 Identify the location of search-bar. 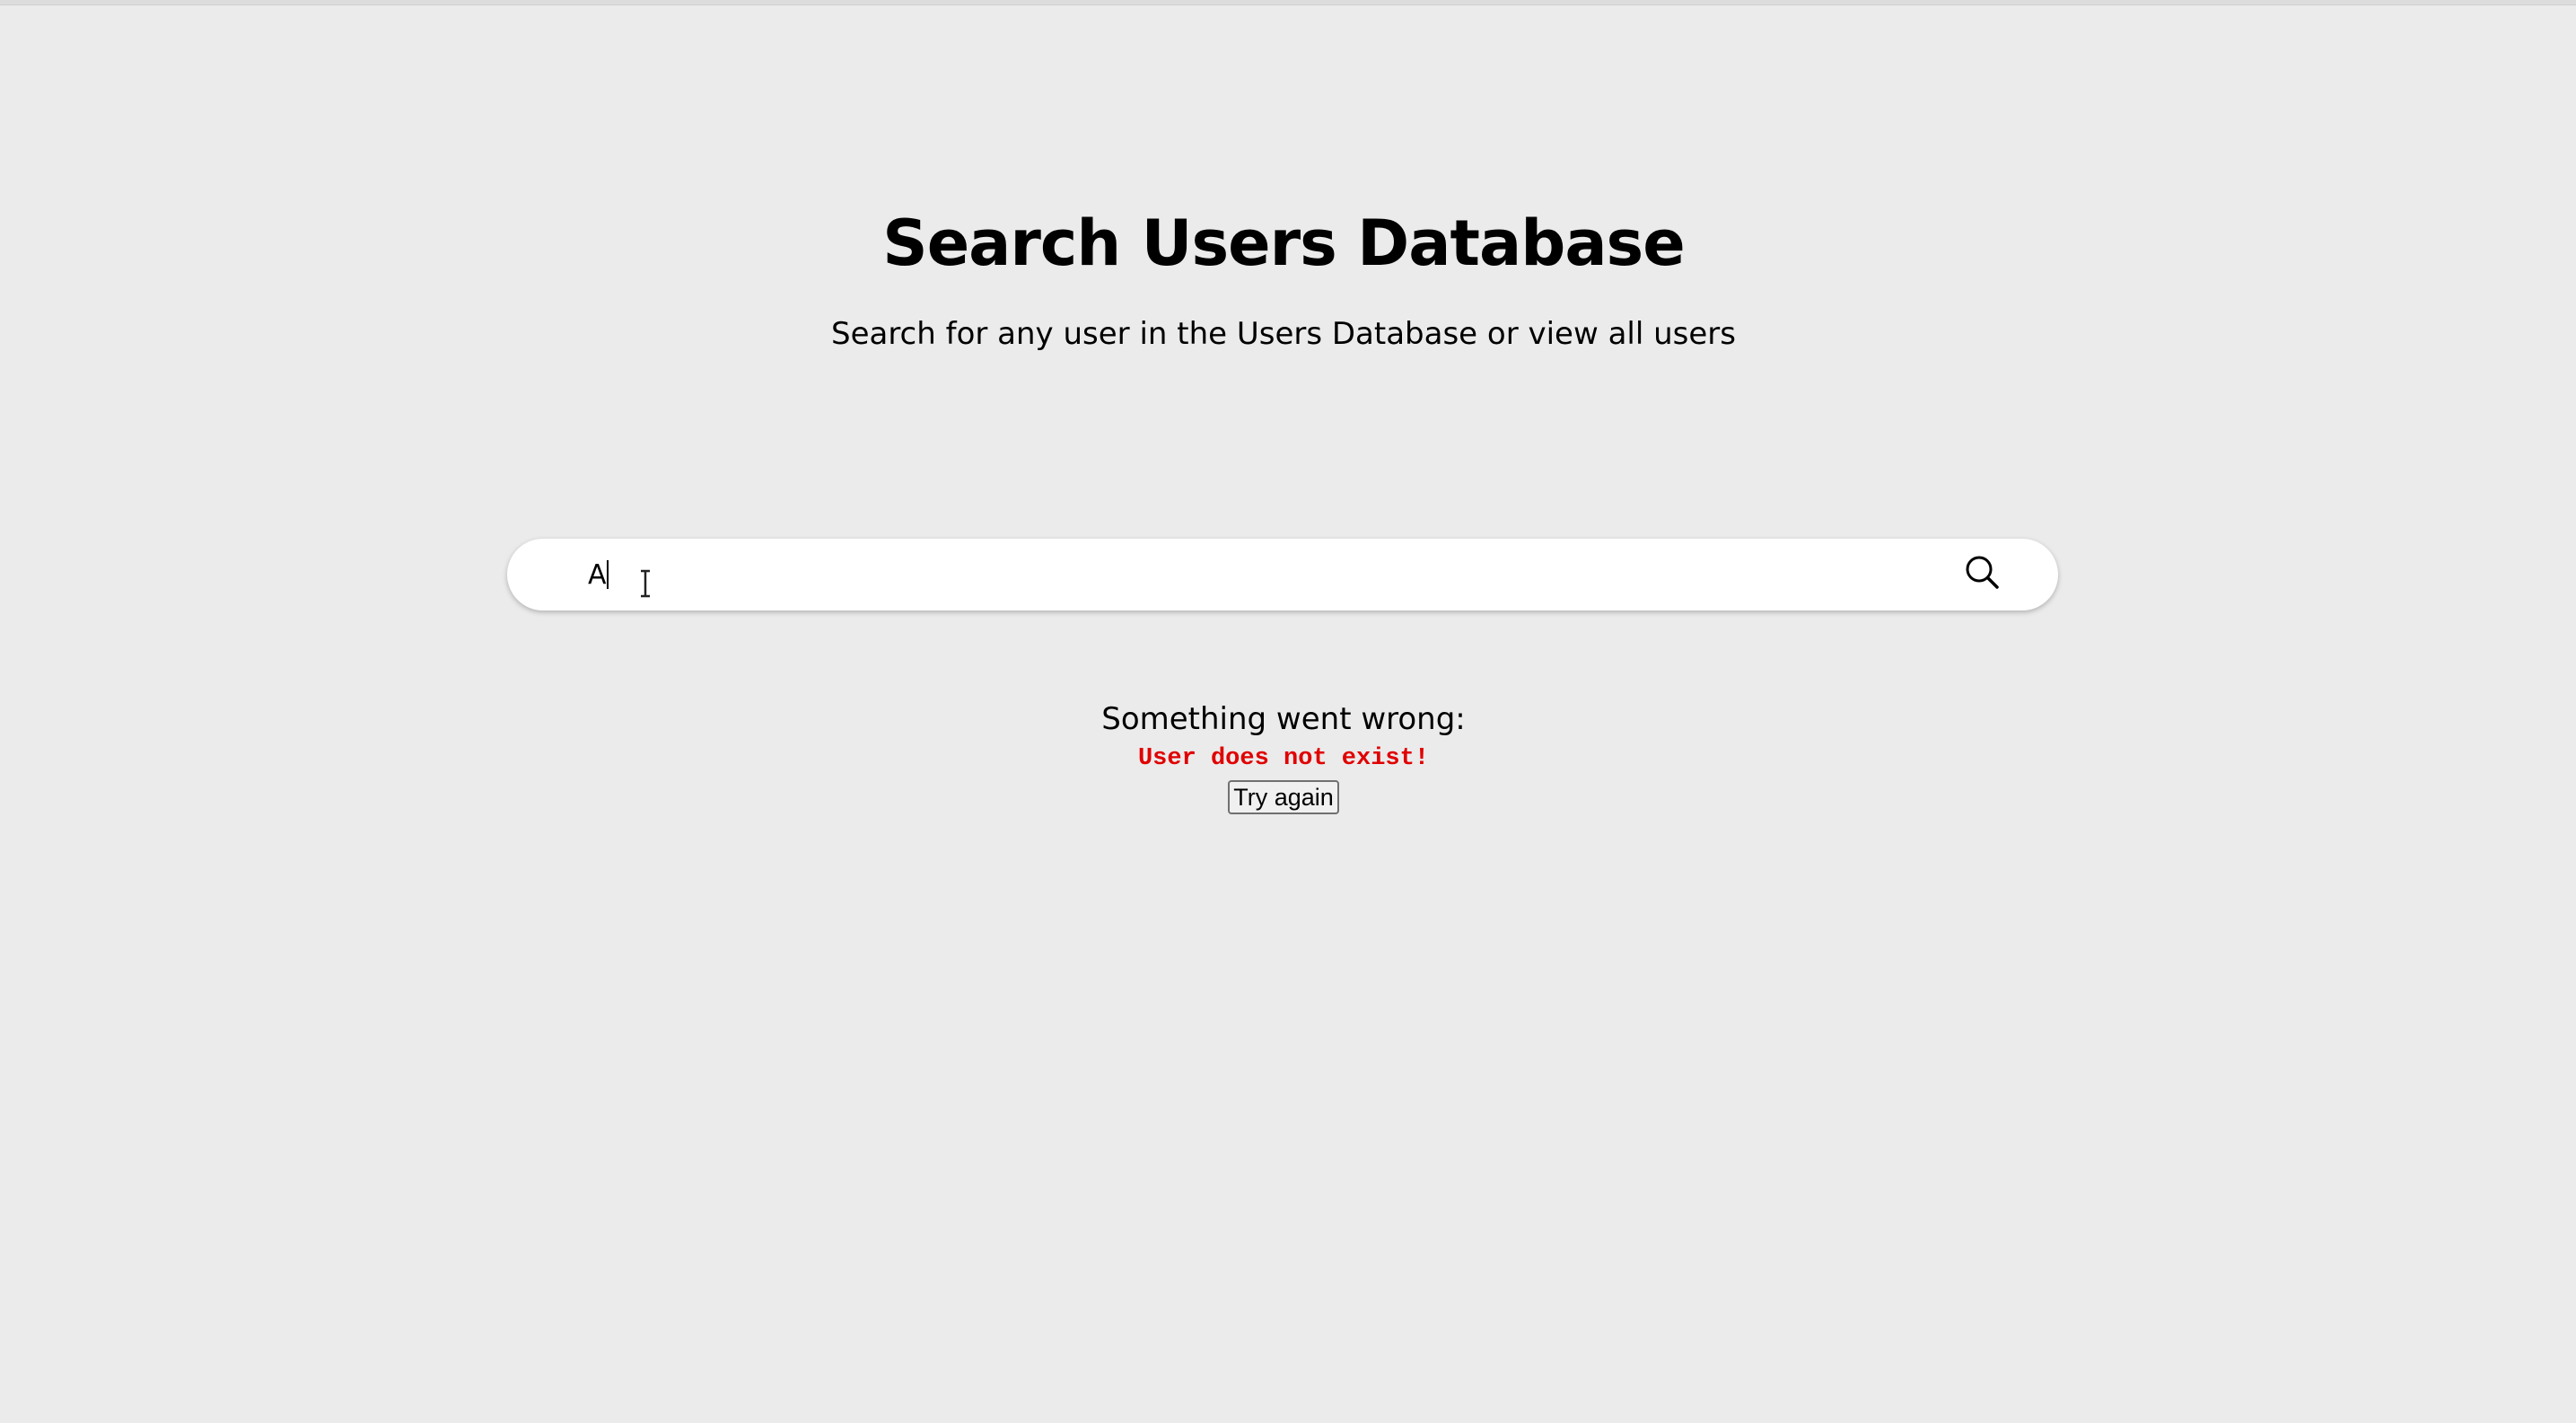
(1282, 574).